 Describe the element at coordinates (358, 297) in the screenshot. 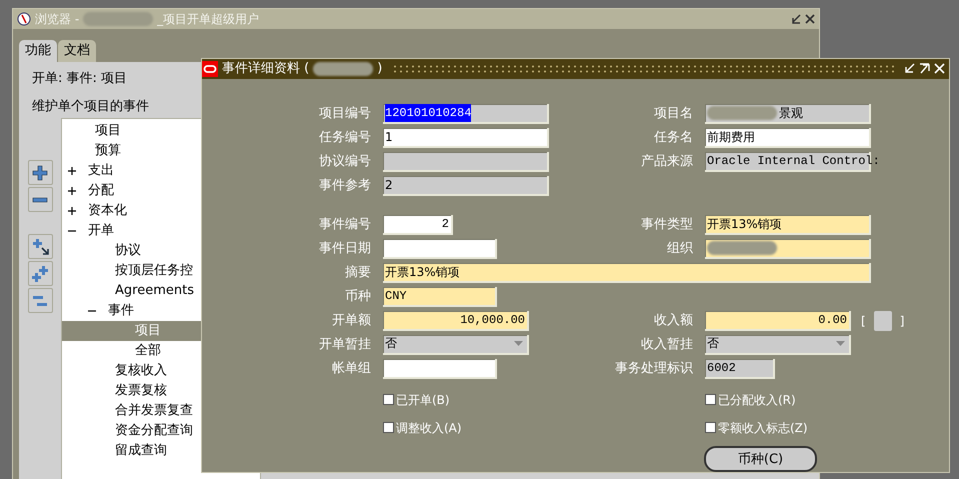

I see `field-label: 币种` at that location.